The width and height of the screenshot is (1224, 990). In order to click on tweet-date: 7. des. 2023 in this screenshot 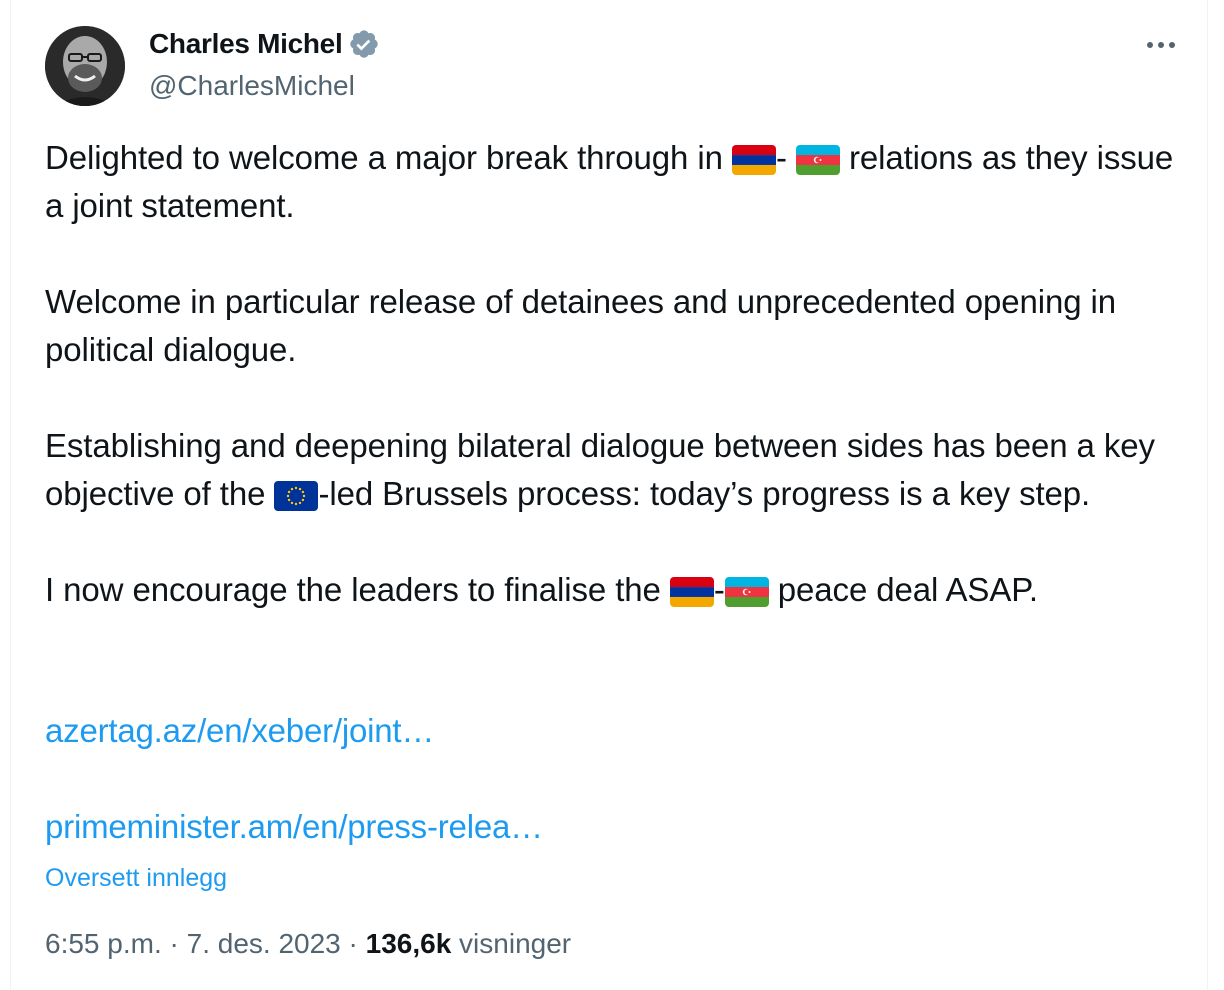, I will do `click(264, 943)`.